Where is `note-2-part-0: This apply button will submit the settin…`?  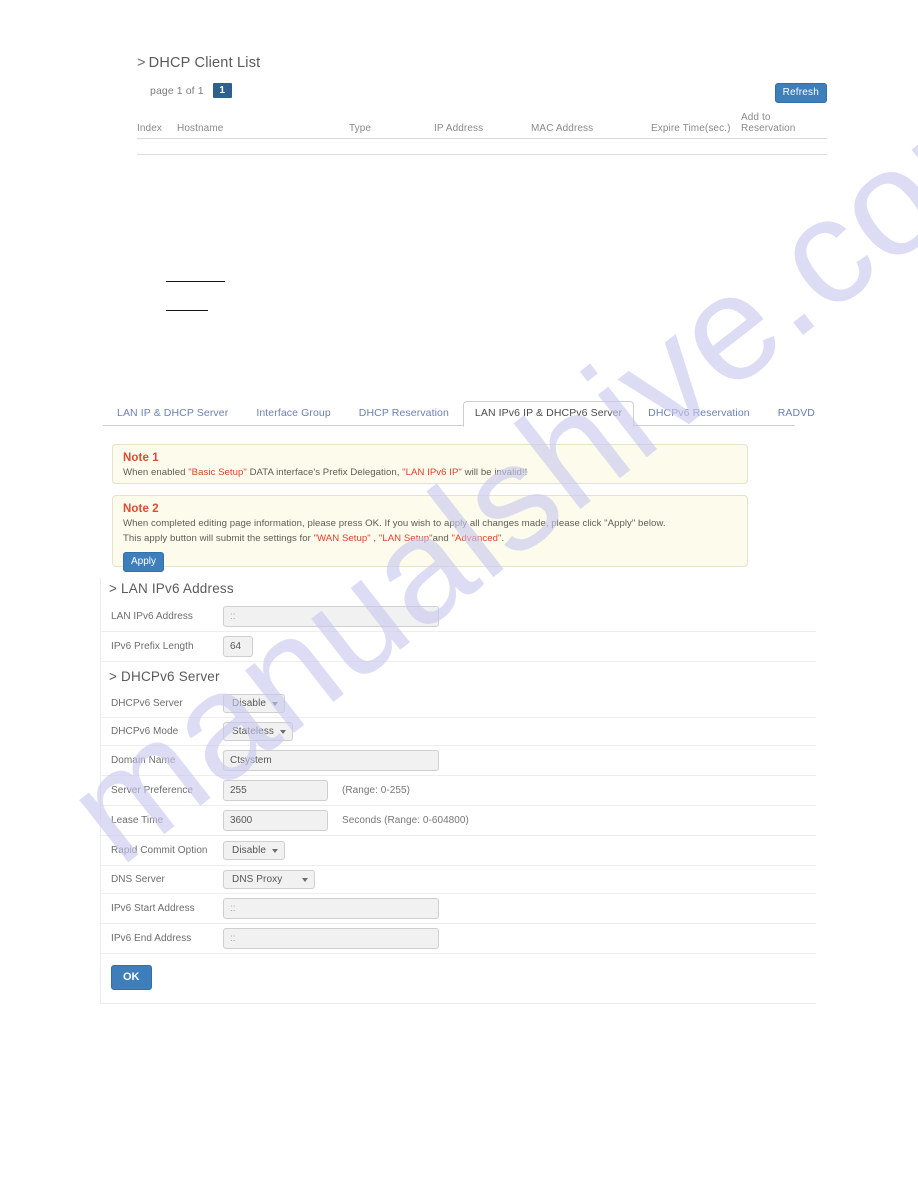
note-2-part-0: This apply button will submit the settin… is located at coordinates (218, 538).